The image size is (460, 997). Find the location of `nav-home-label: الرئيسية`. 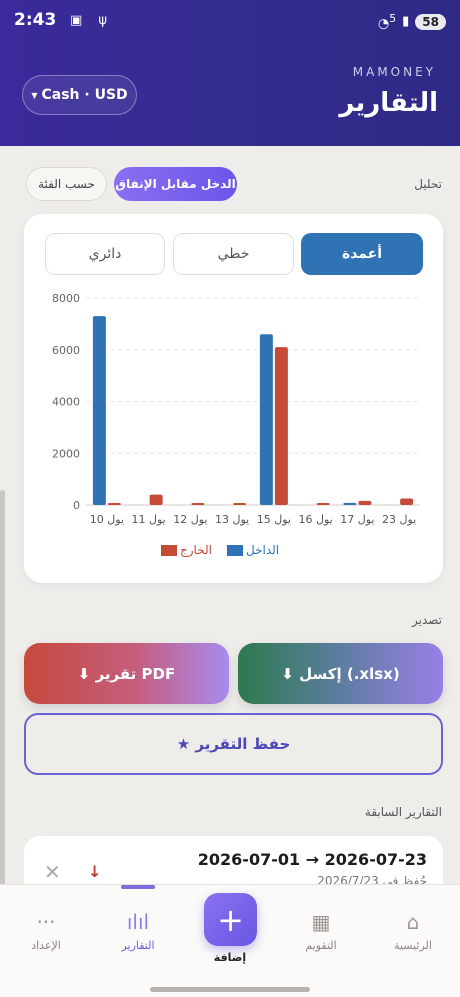

nav-home-label: الرئيسية is located at coordinates (413, 945).